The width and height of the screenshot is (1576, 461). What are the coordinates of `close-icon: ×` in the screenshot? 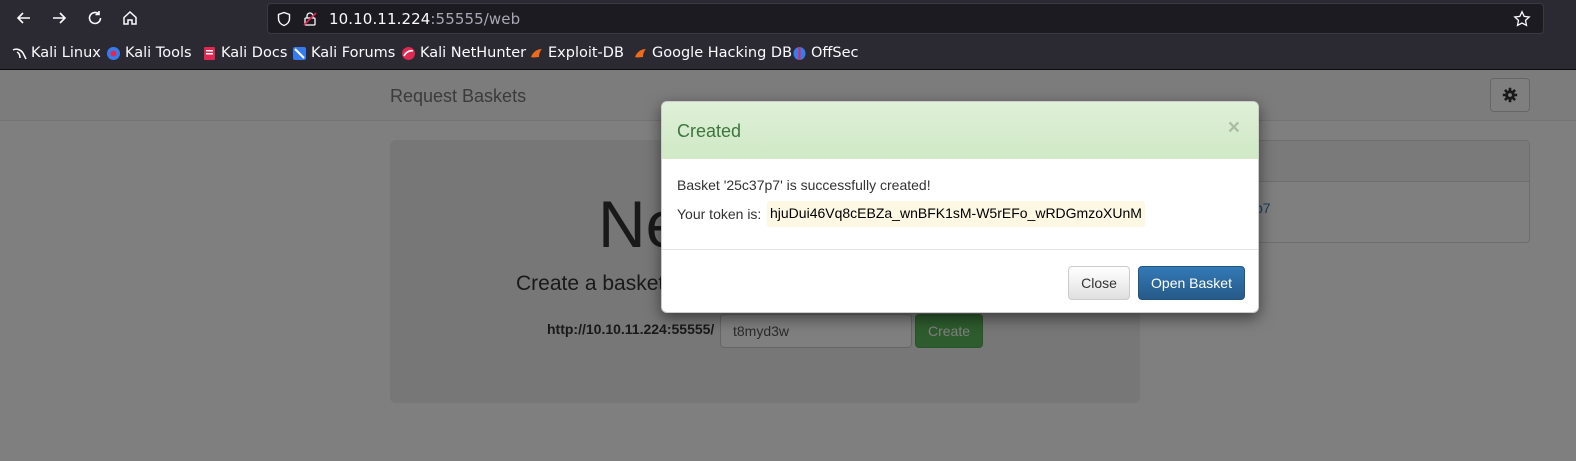 It's located at (1234, 127).